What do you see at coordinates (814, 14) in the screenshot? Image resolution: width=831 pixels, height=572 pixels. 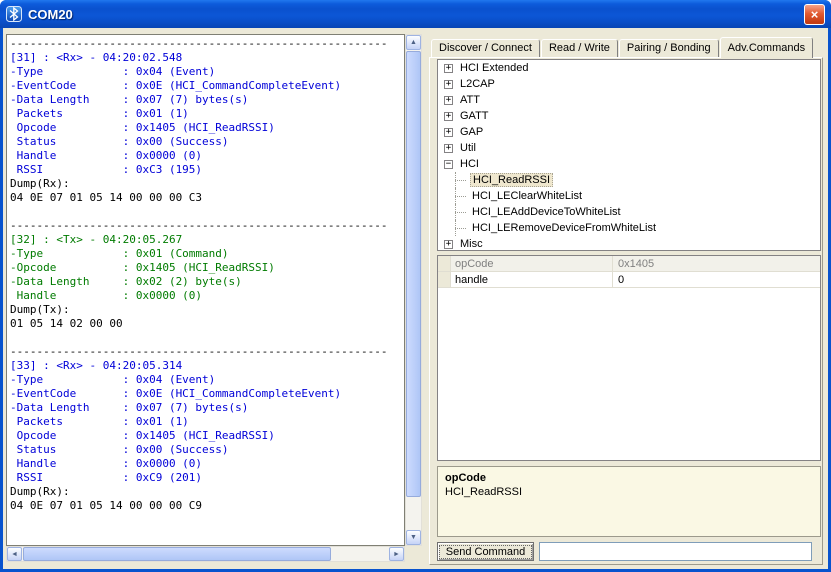 I see `close-button: ×` at bounding box center [814, 14].